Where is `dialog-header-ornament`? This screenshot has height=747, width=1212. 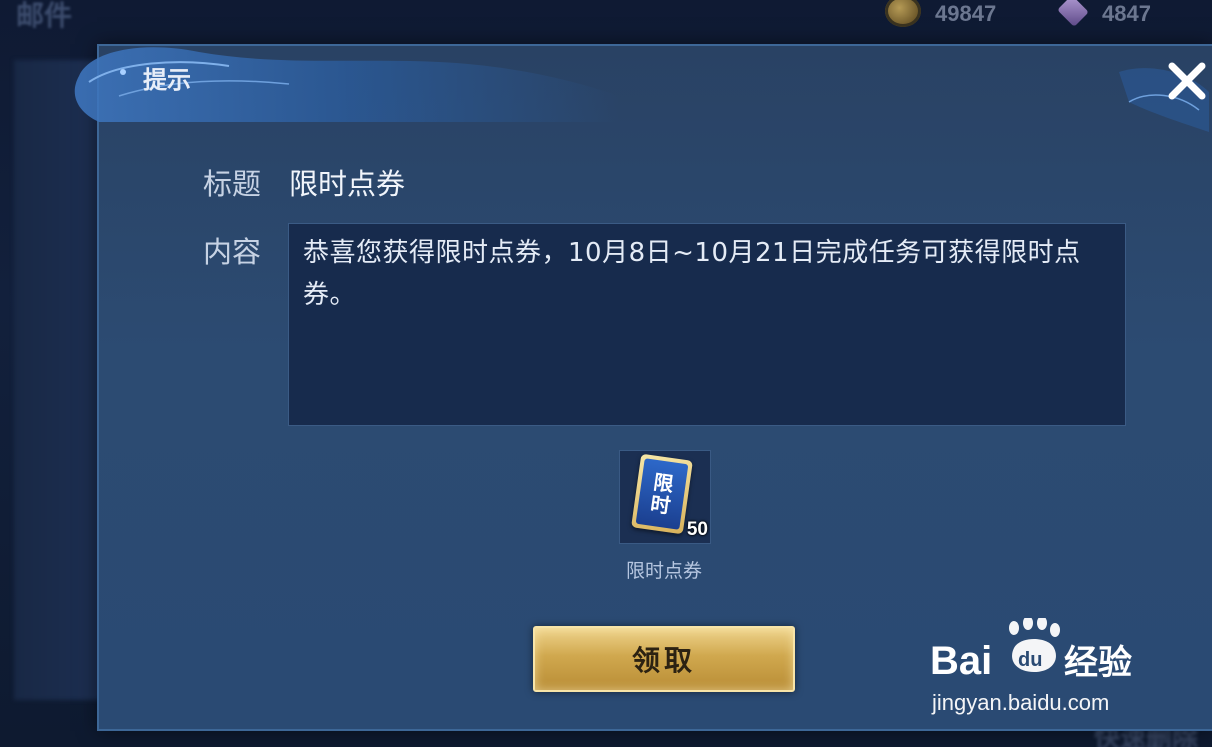
dialog-header-ornament is located at coordinates (641, 89).